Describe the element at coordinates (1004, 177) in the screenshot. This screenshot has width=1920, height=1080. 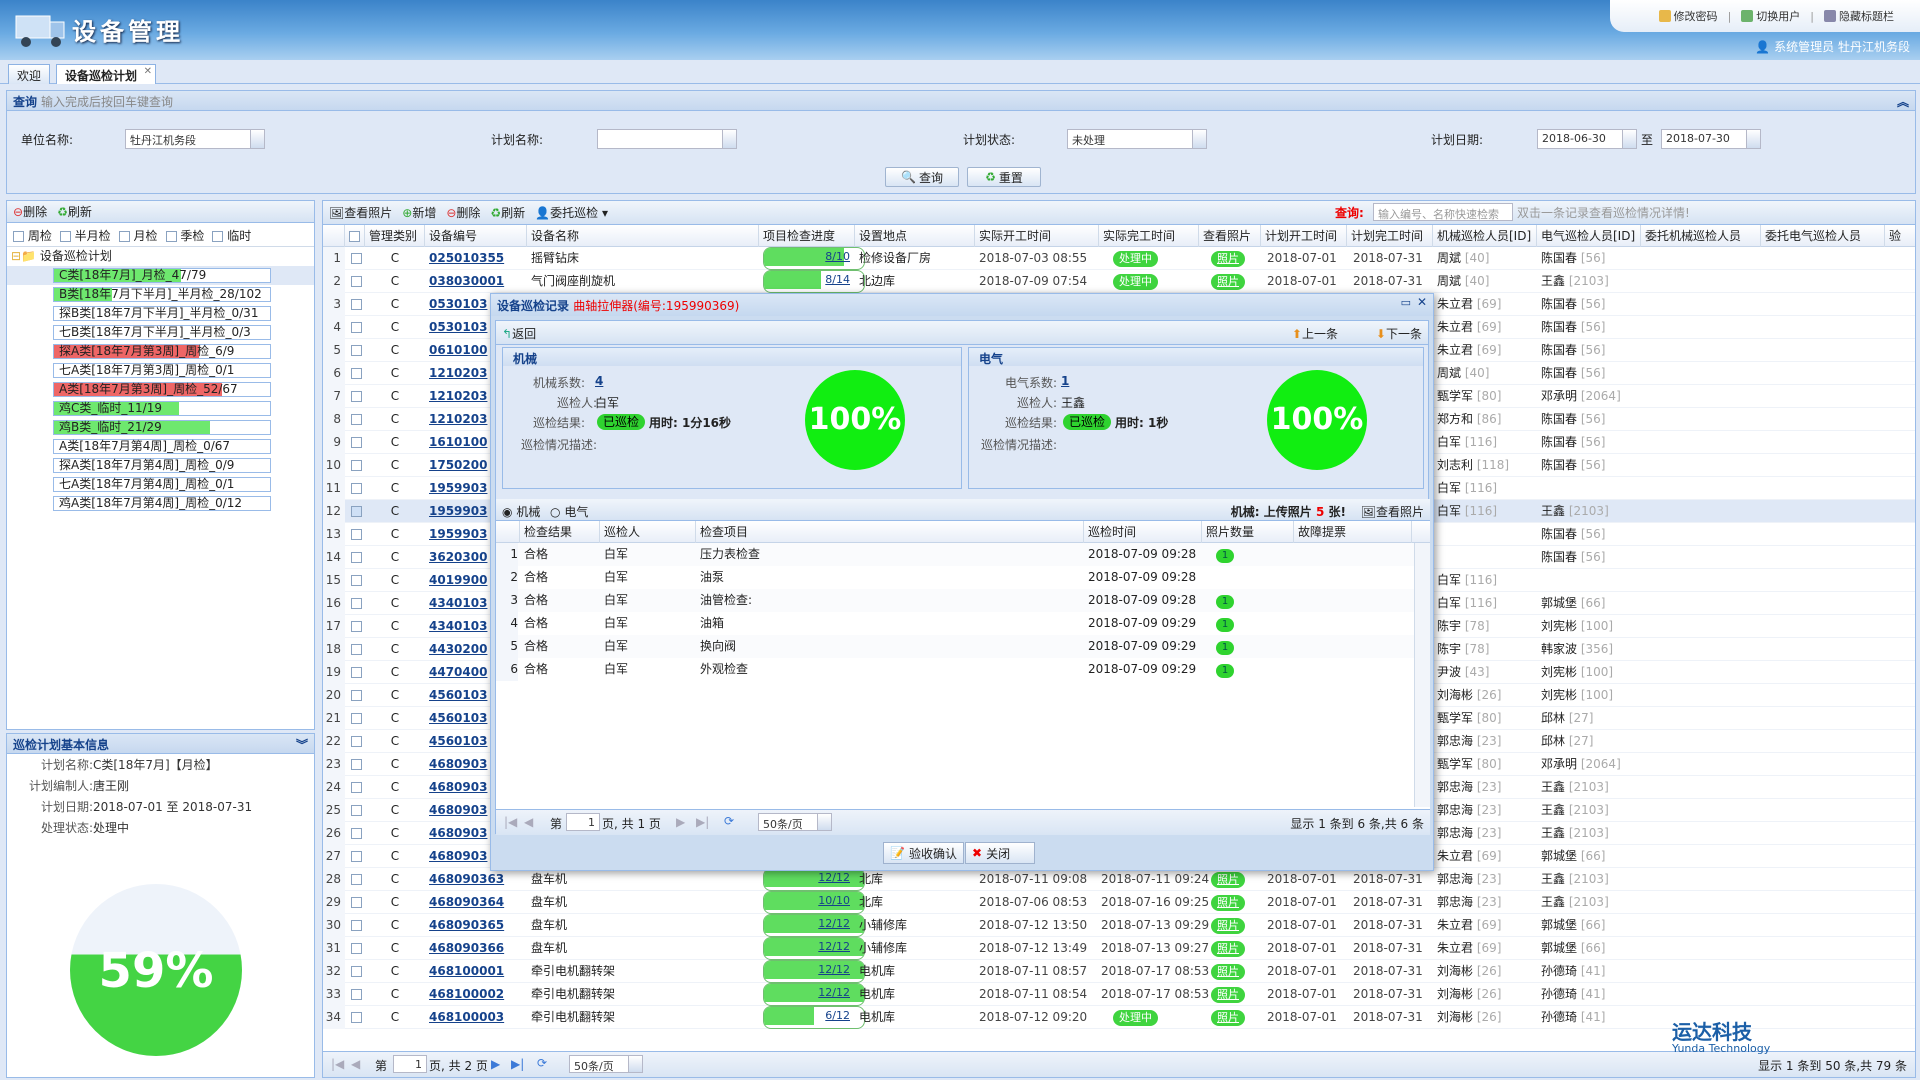
I see `reset-button: ♻ 重置` at that location.